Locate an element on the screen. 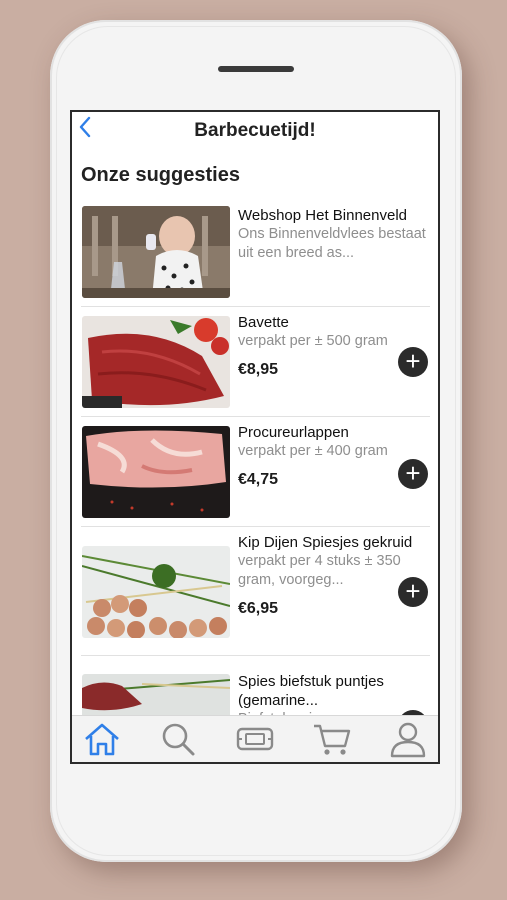 The width and height of the screenshot is (507, 900). profile-icon is located at coordinates (408, 739).